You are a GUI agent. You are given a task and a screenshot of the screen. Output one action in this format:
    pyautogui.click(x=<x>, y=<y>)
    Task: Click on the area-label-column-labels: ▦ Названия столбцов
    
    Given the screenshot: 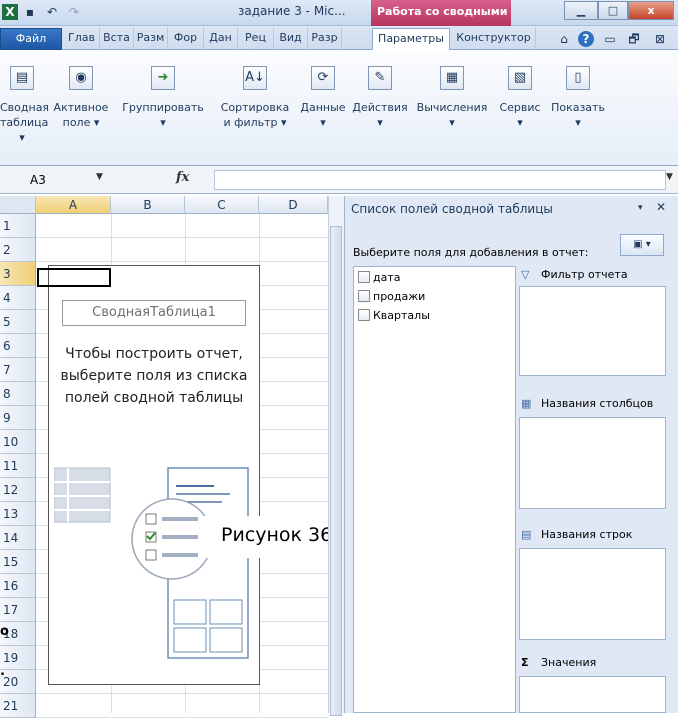 What is the action you would take?
    pyautogui.click(x=587, y=403)
    